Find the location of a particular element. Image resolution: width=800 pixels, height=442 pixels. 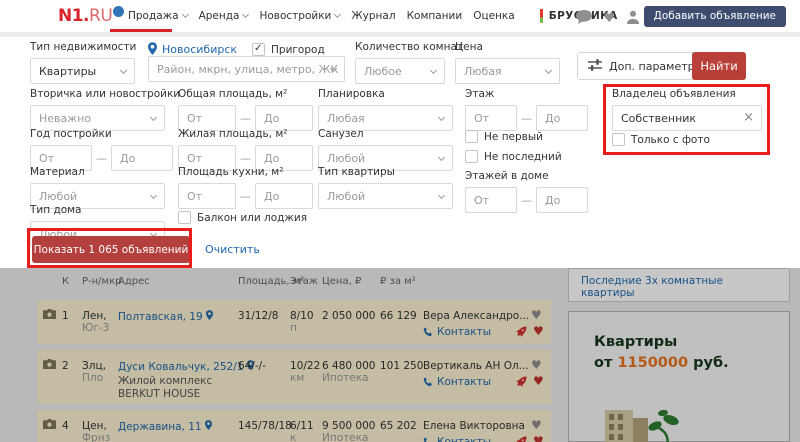

kitchen-area-from-input: От is located at coordinates (207, 196).